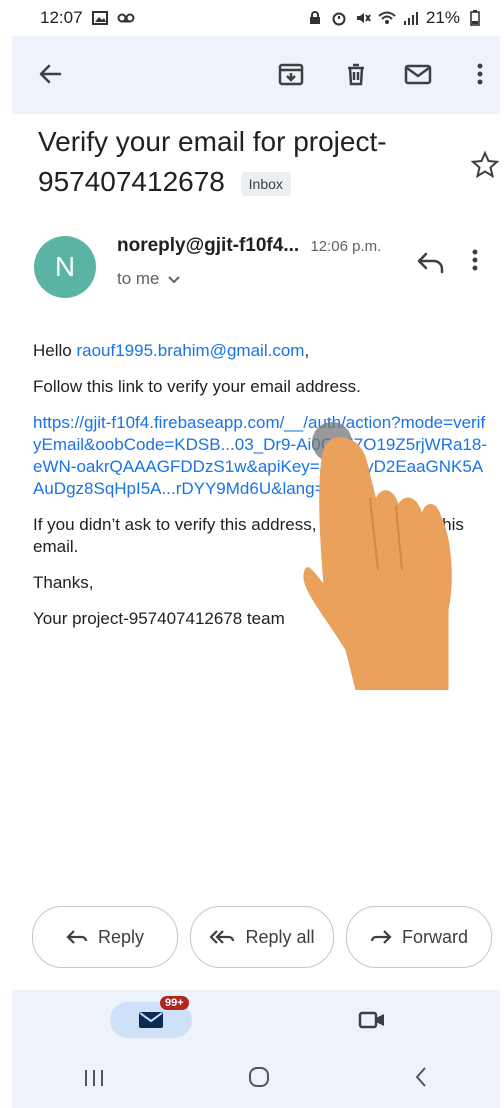 The height and width of the screenshot is (1108, 504). Describe the element at coordinates (173, 279) in the screenshot. I see `chevron-down-icon` at that location.